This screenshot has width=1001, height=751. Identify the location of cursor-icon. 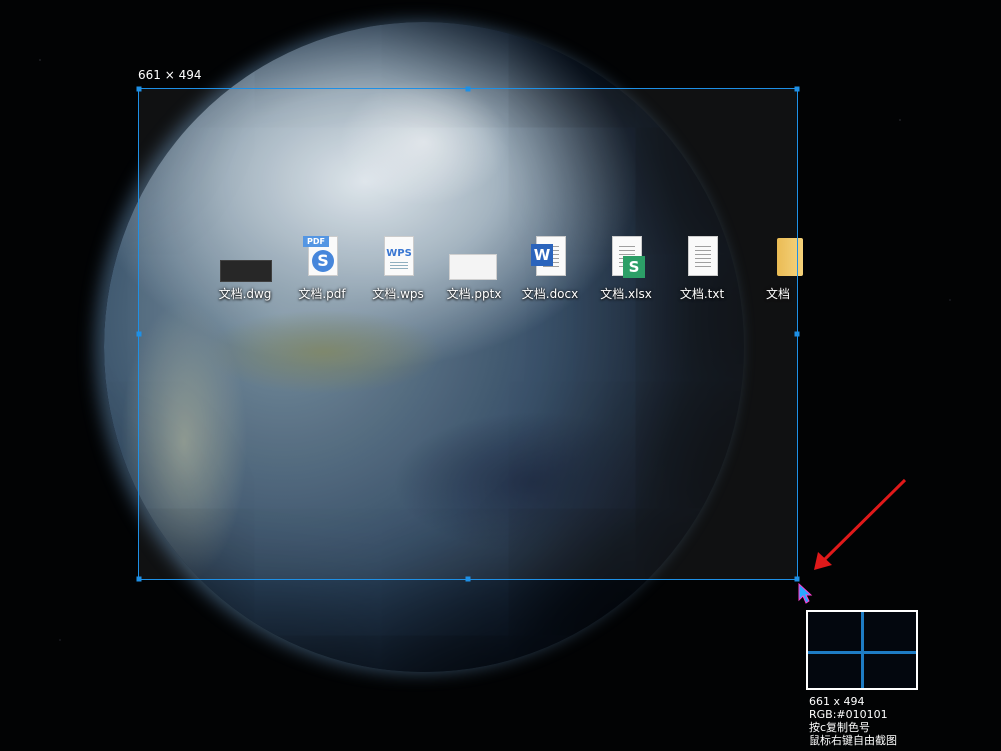
(805, 593).